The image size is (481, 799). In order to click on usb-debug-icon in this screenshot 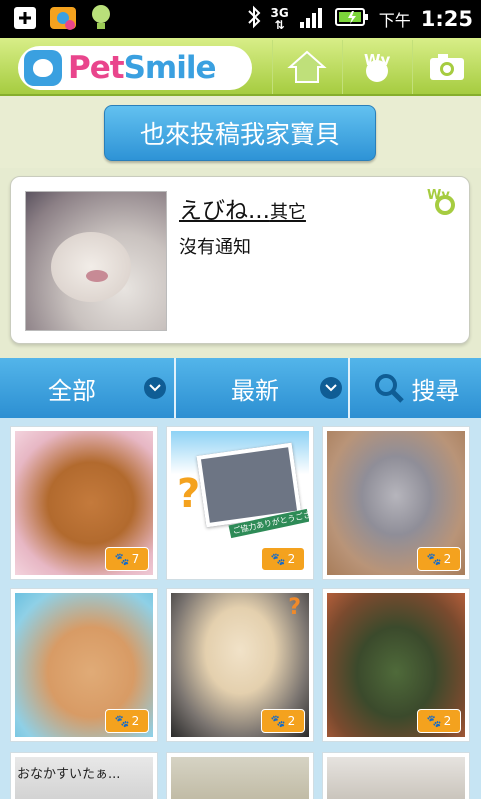, I will do `click(25, 18)`.